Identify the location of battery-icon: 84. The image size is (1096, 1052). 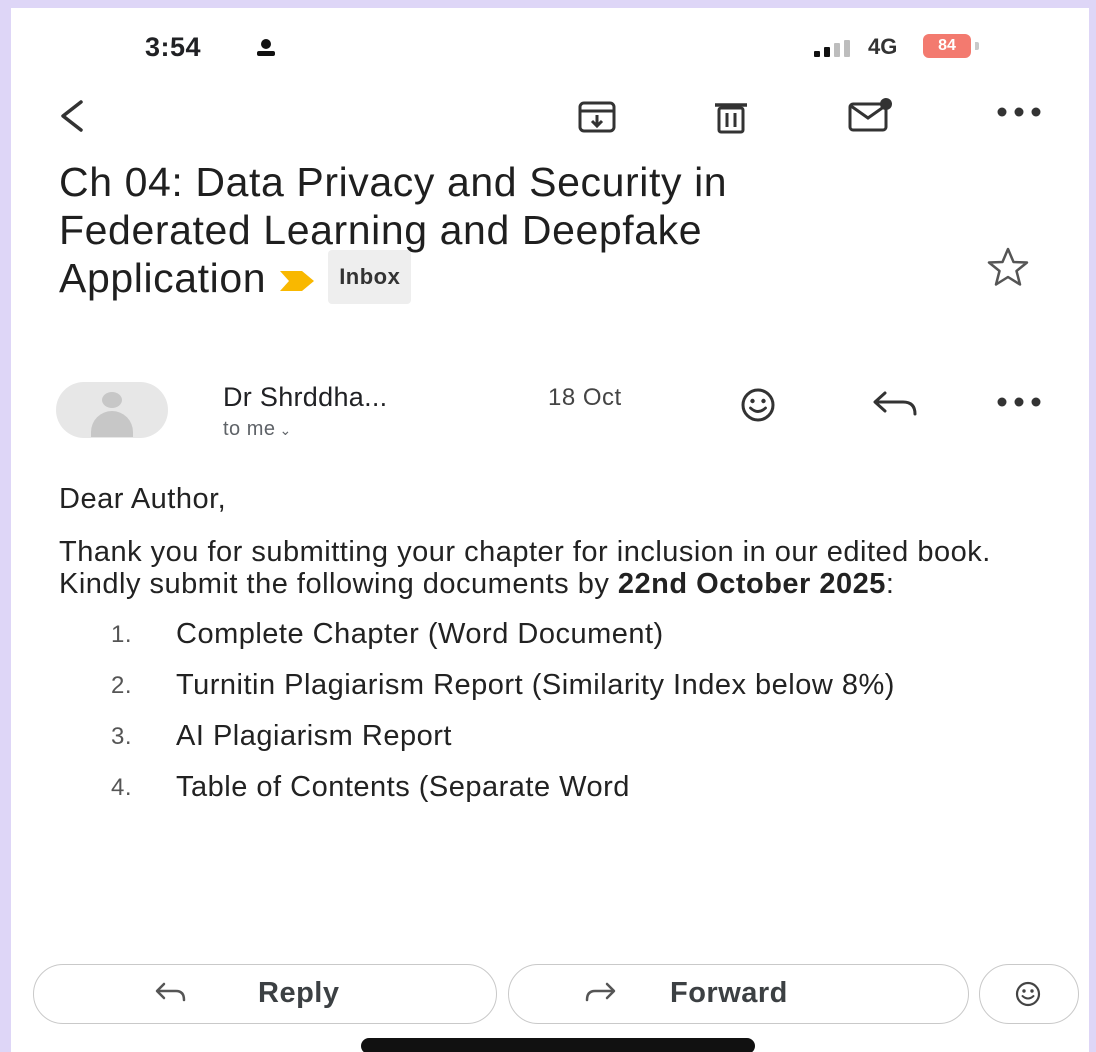
(947, 46).